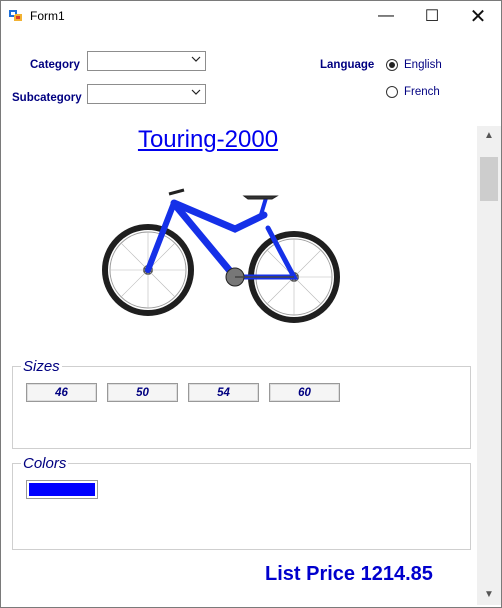 This screenshot has height=608, width=502. Describe the element at coordinates (15, 15) in the screenshot. I see `app-icon` at that location.